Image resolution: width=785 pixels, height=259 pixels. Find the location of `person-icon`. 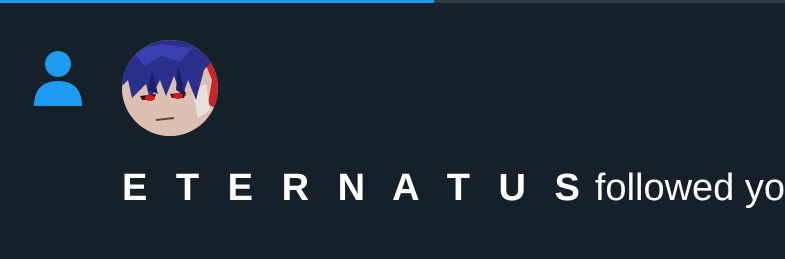

person-icon is located at coordinates (58, 78).